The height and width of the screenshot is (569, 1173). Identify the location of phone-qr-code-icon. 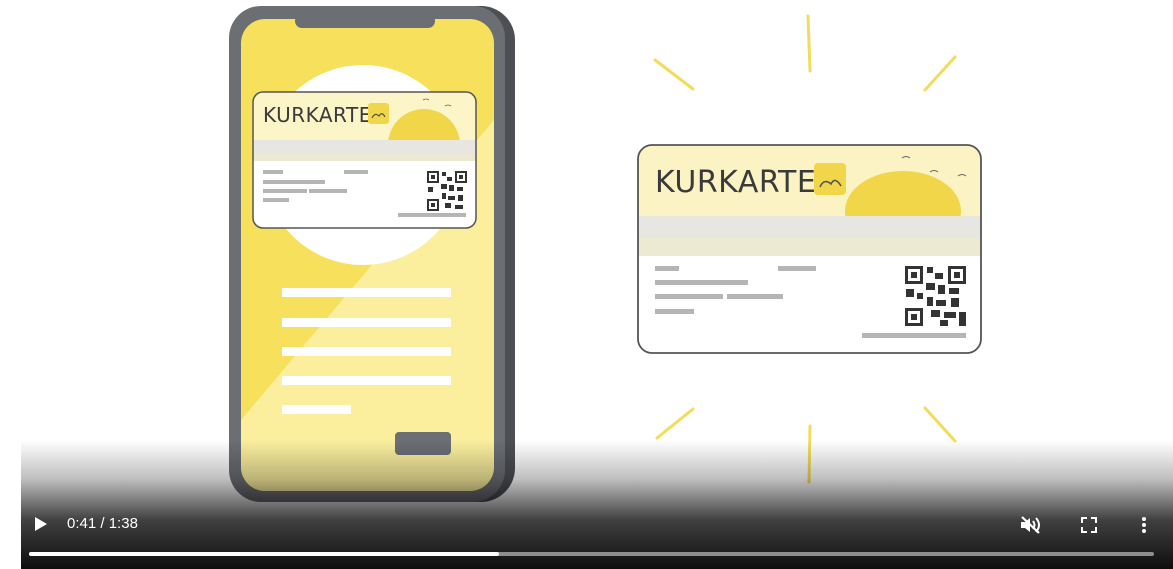
(447, 191).